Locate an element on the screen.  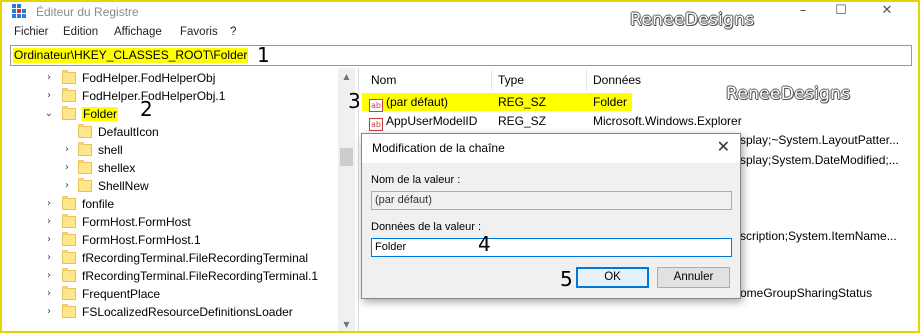
registry-editor-icon is located at coordinates (19, 11).